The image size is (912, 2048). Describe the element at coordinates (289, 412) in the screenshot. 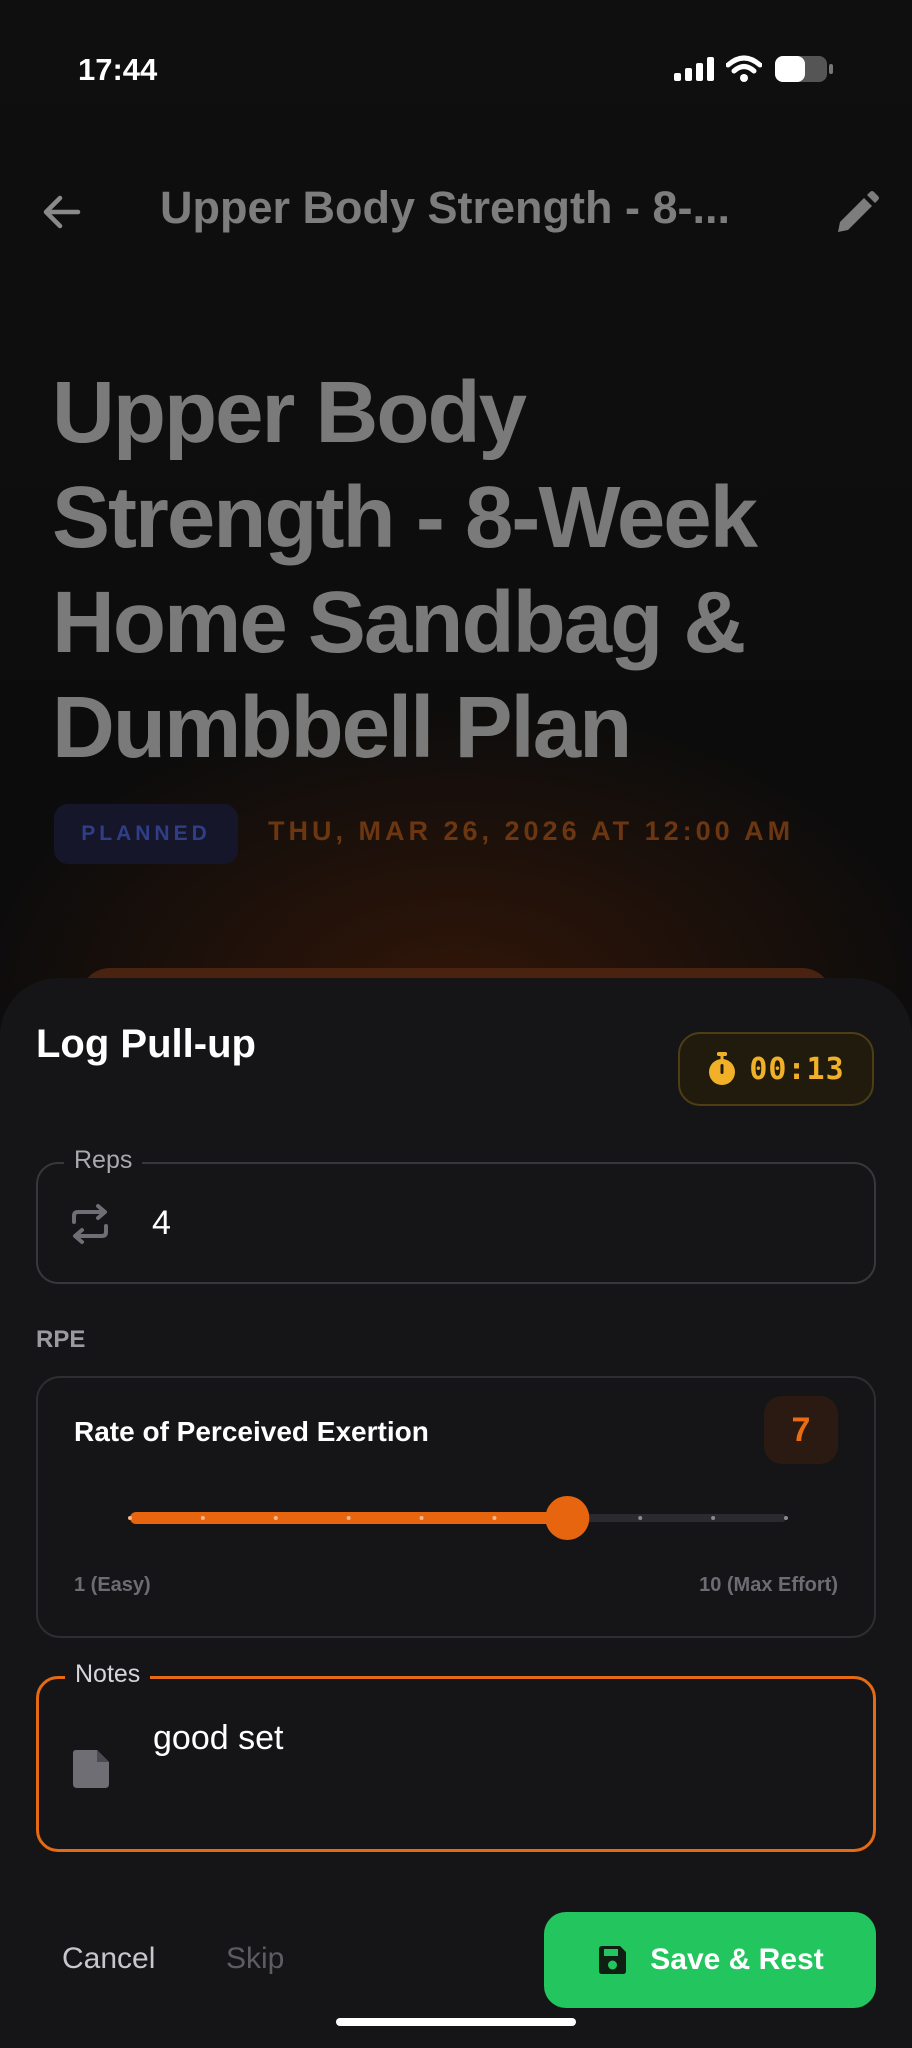

I see `title-line: Upper Body` at that location.